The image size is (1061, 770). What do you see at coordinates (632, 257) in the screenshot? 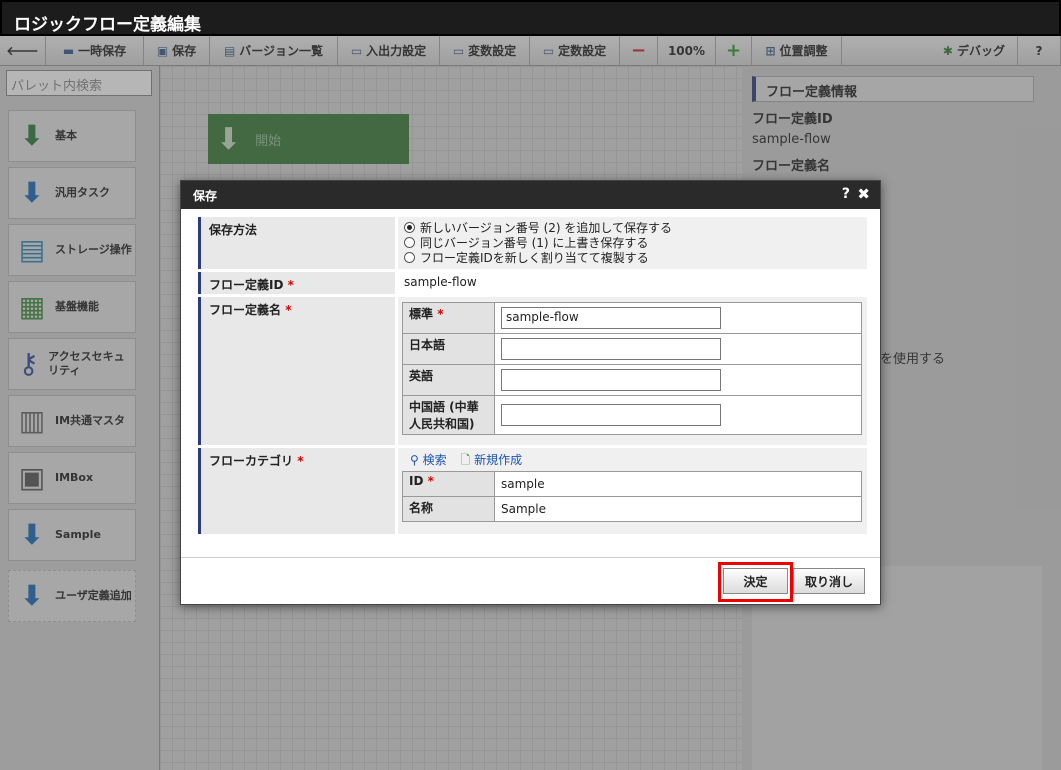
I see `radio-duplicate: フロー定義IDを新しく割り当てて複製する` at bounding box center [632, 257].